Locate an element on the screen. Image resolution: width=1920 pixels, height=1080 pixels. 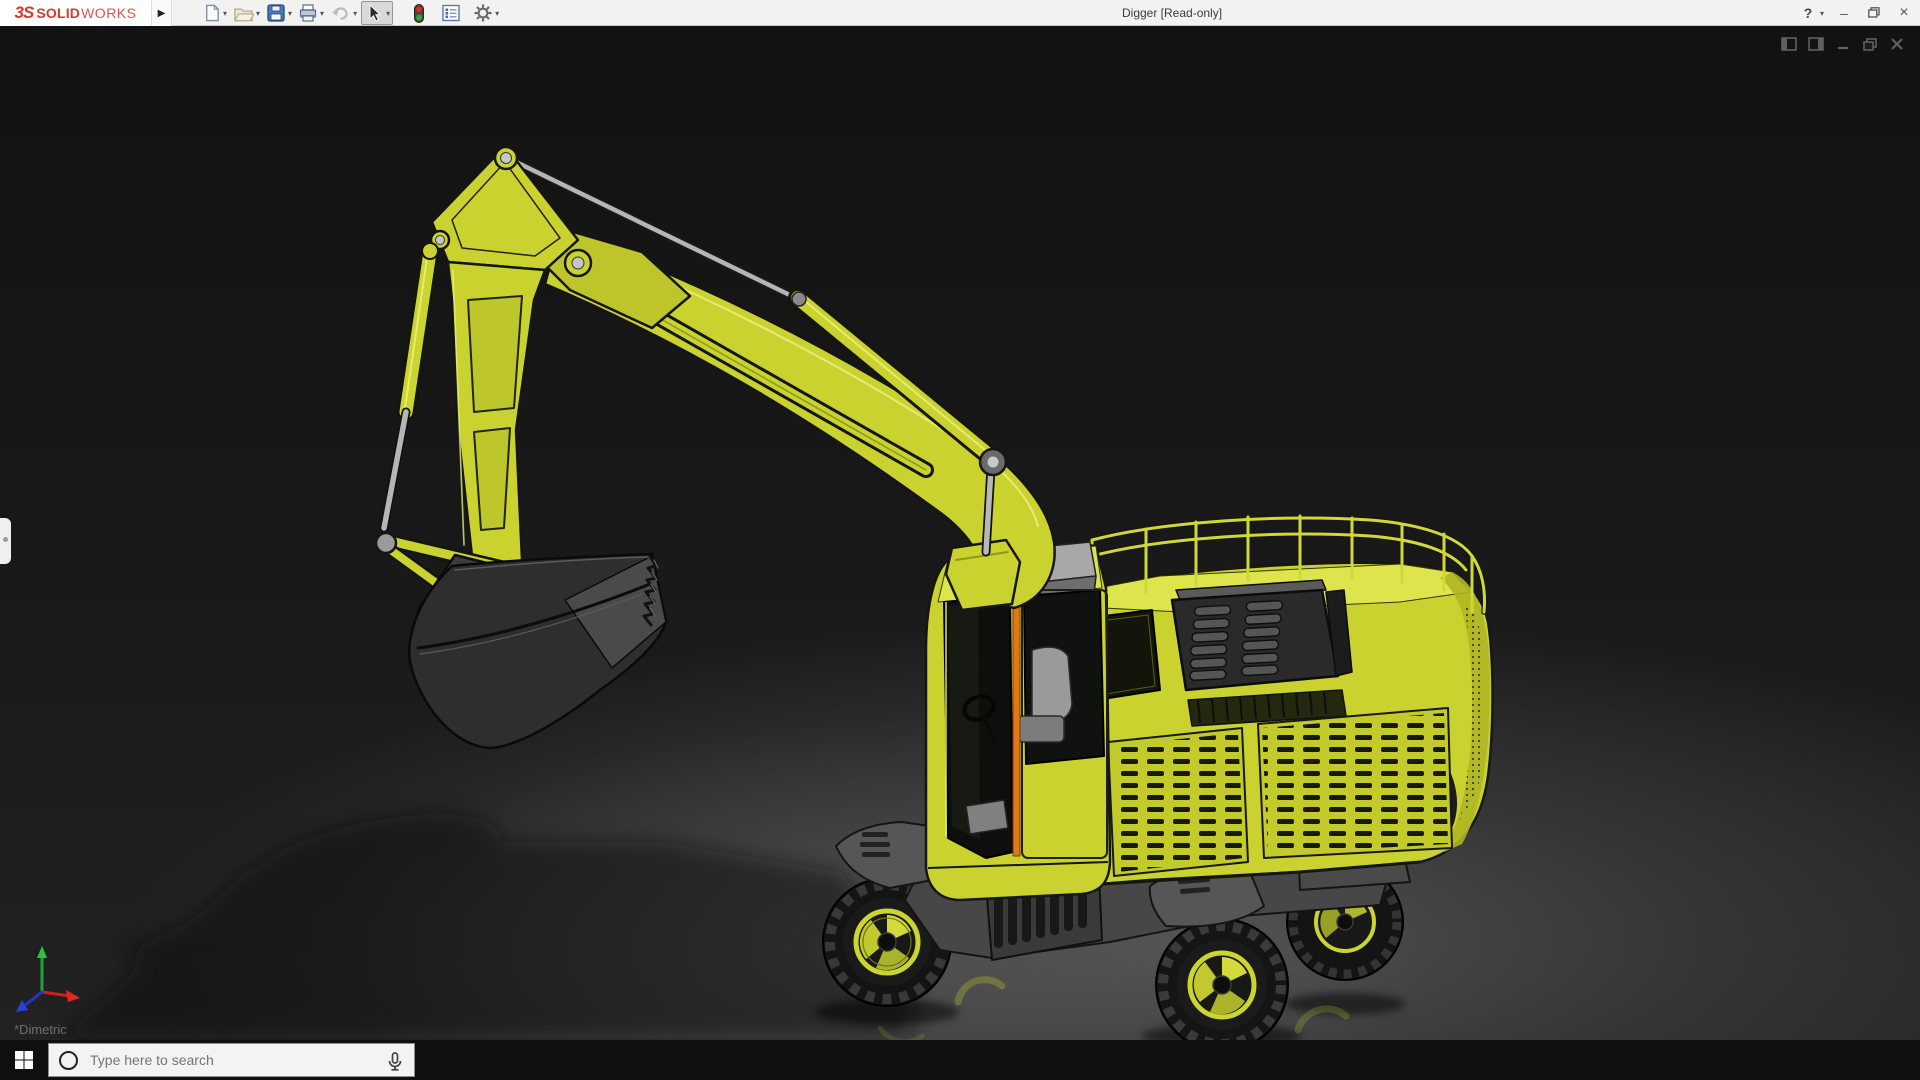
select-cursor-icon is located at coordinates (375, 12).